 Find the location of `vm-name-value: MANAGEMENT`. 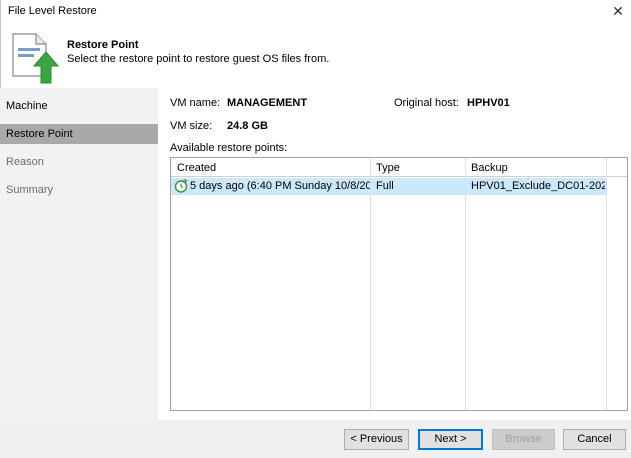

vm-name-value: MANAGEMENT is located at coordinates (267, 103).